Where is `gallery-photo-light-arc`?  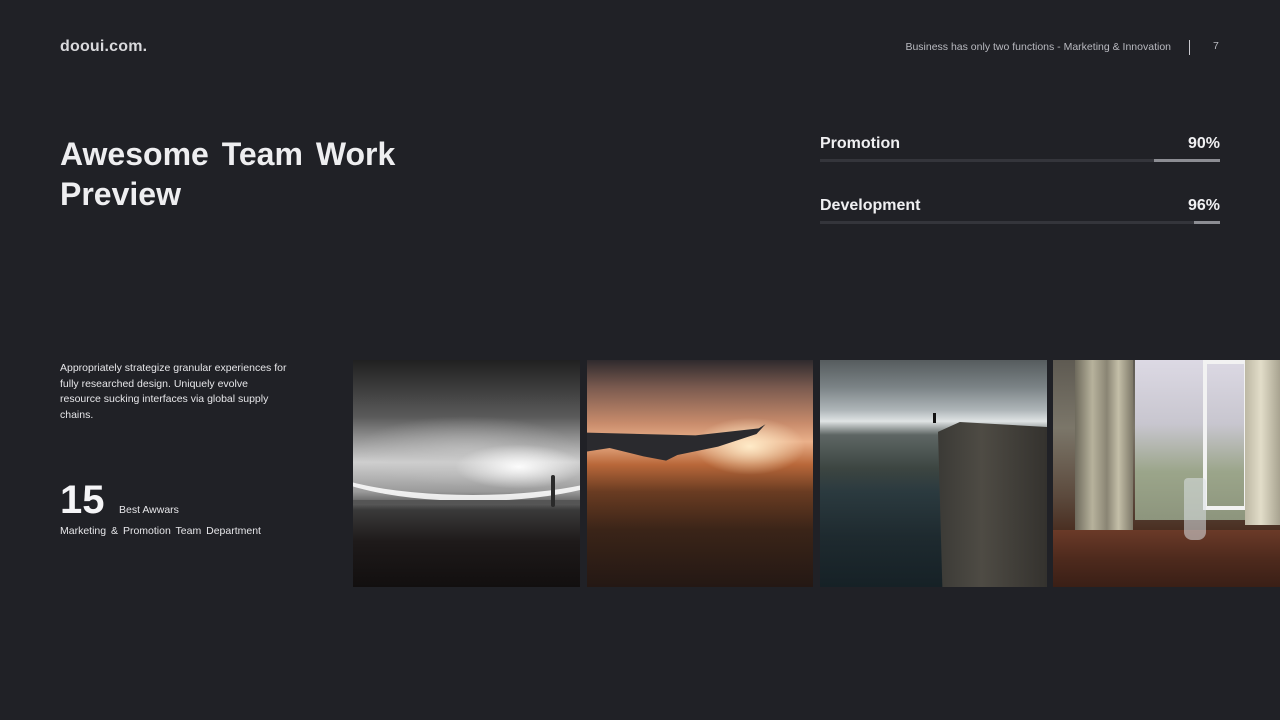
gallery-photo-light-arc is located at coordinates (466, 473).